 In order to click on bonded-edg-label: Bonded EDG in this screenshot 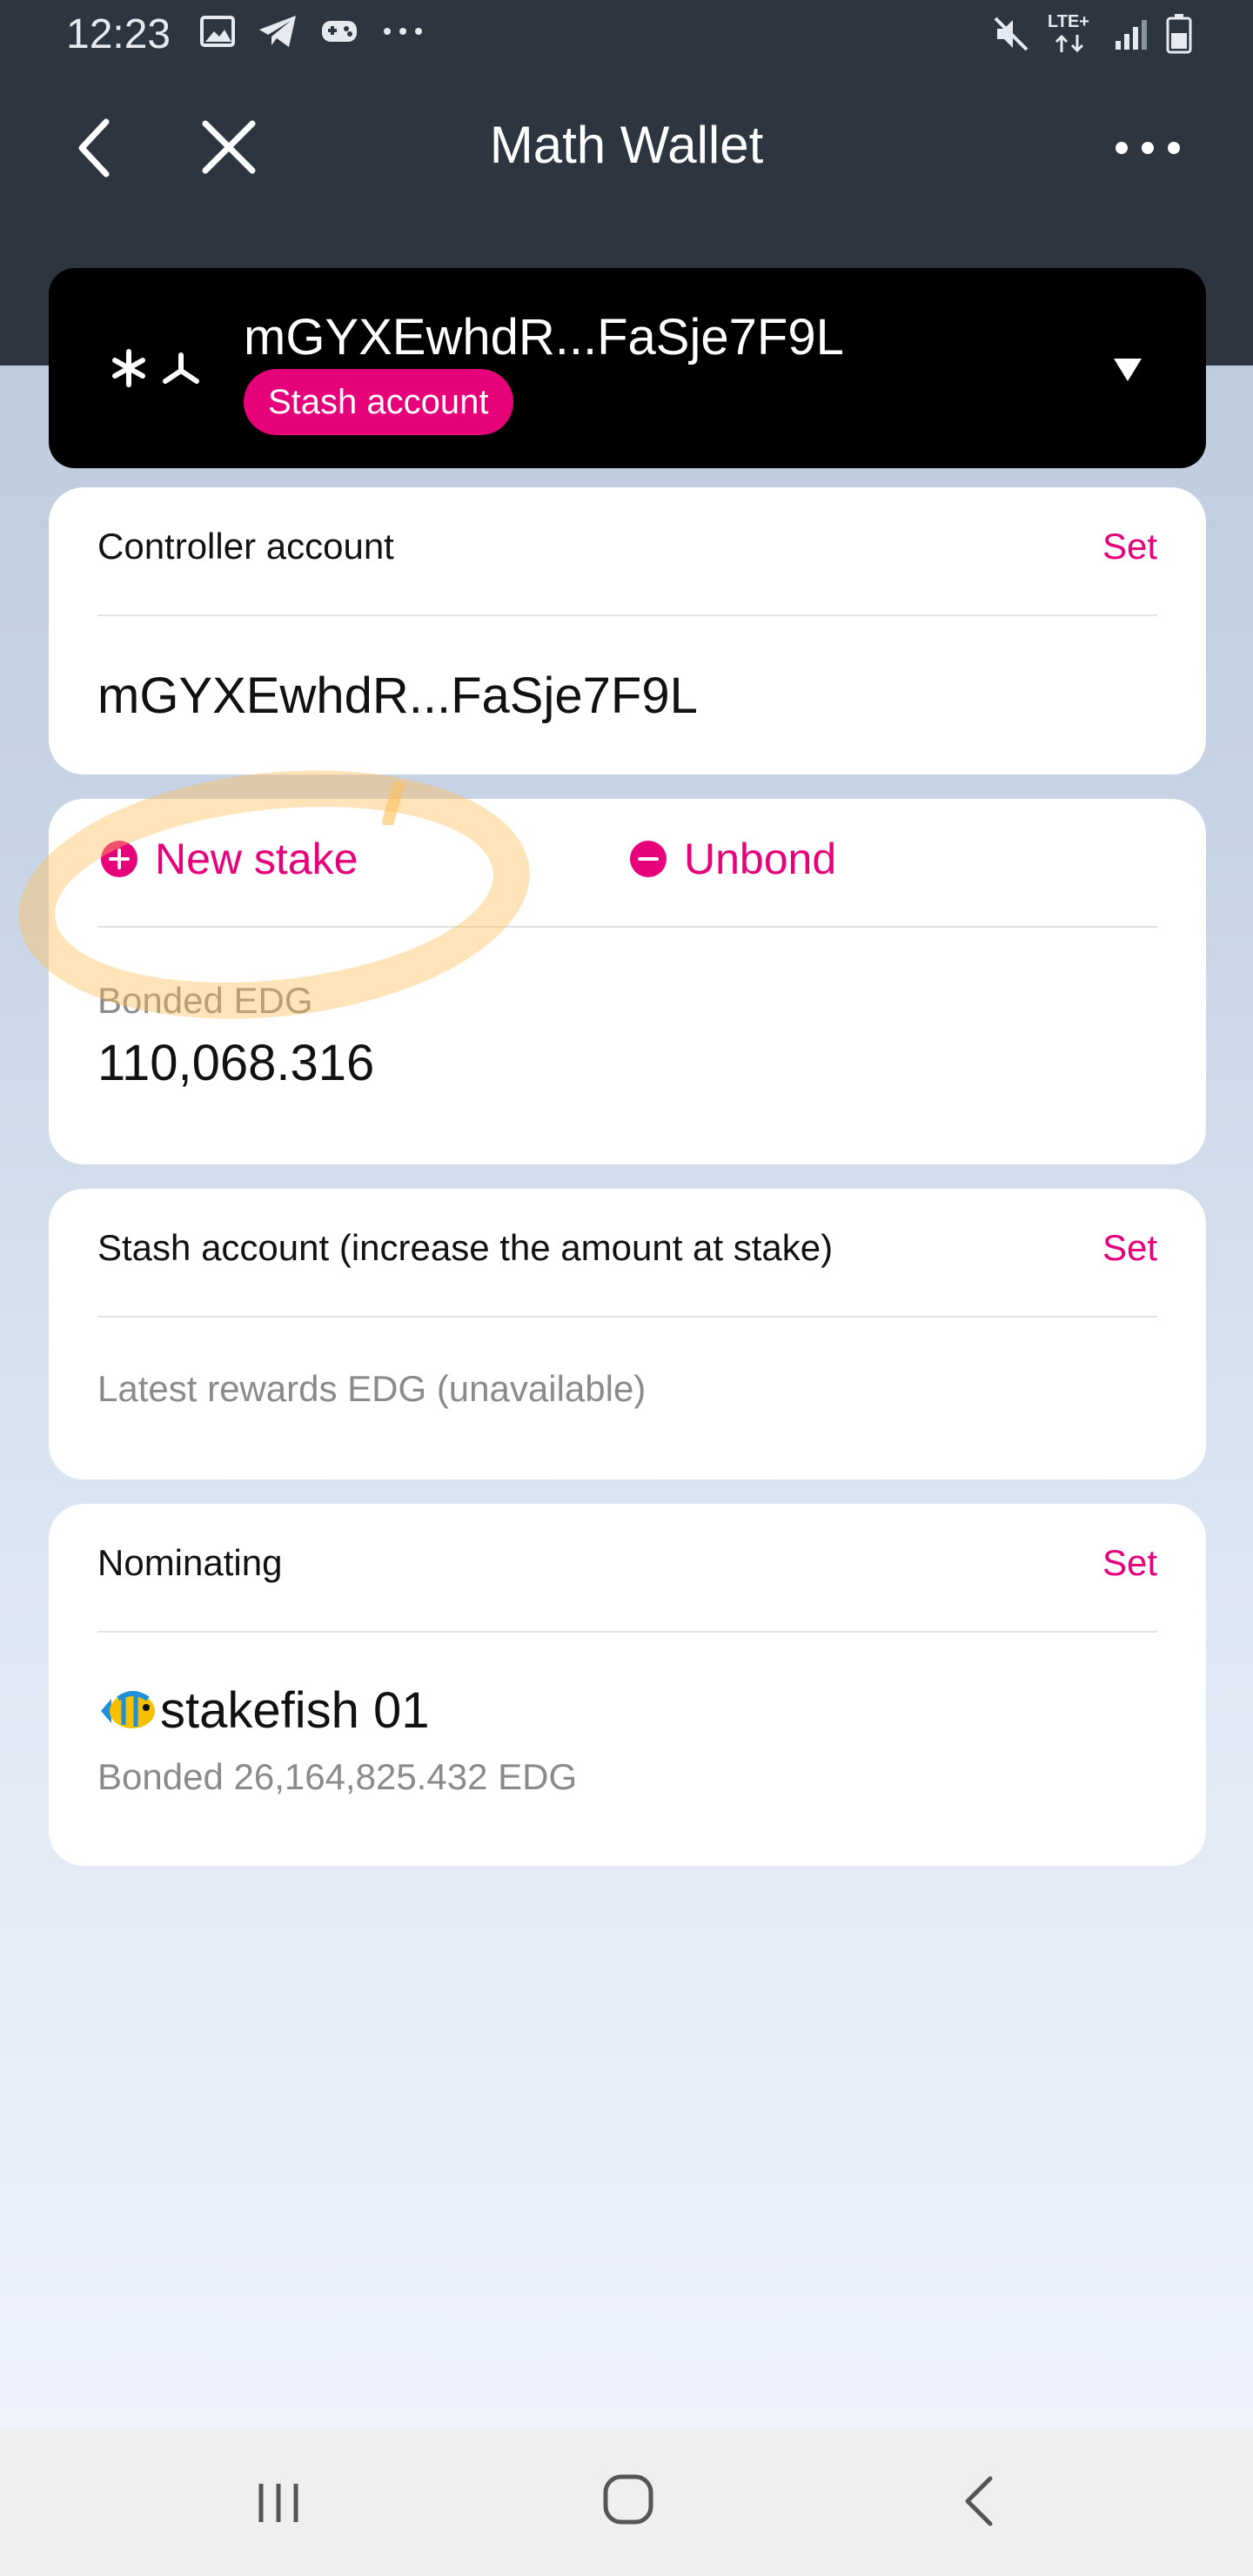, I will do `click(205, 1000)`.